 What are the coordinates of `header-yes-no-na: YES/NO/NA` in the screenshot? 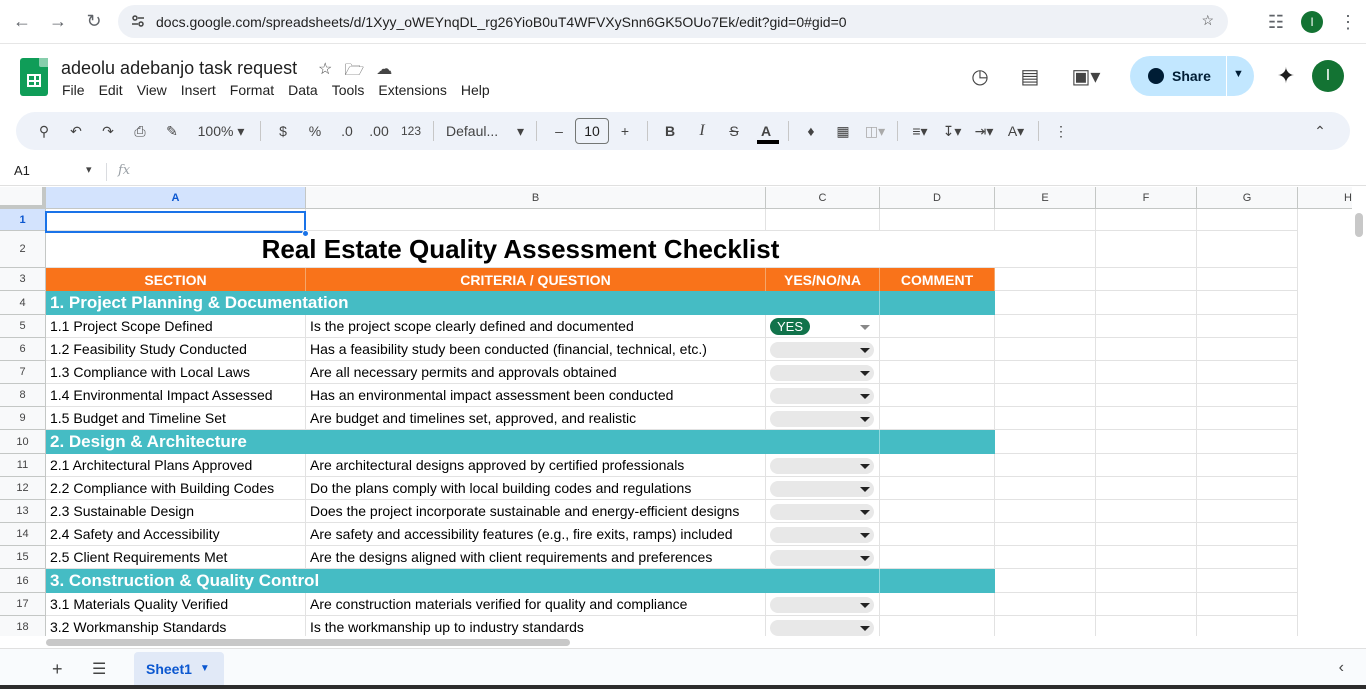 It's located at (823, 279).